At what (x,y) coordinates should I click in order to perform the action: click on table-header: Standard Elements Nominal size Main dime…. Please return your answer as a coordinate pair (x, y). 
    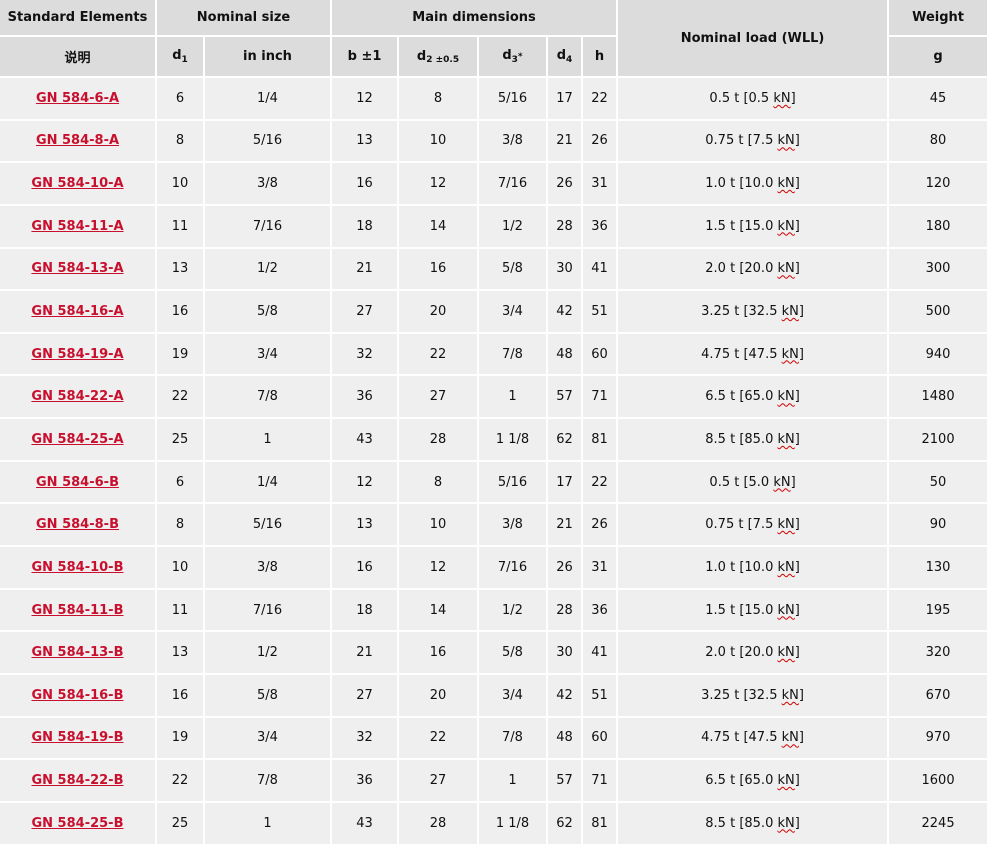
    Looking at the image, I should click on (494, 39).